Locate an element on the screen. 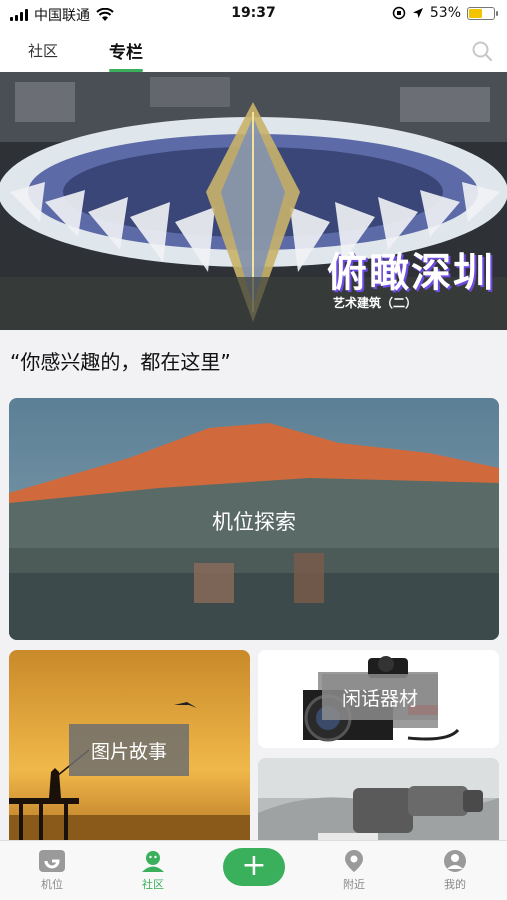 This screenshot has height=900, width=507. tab-bar-community-label: 社区 is located at coordinates (153, 884).